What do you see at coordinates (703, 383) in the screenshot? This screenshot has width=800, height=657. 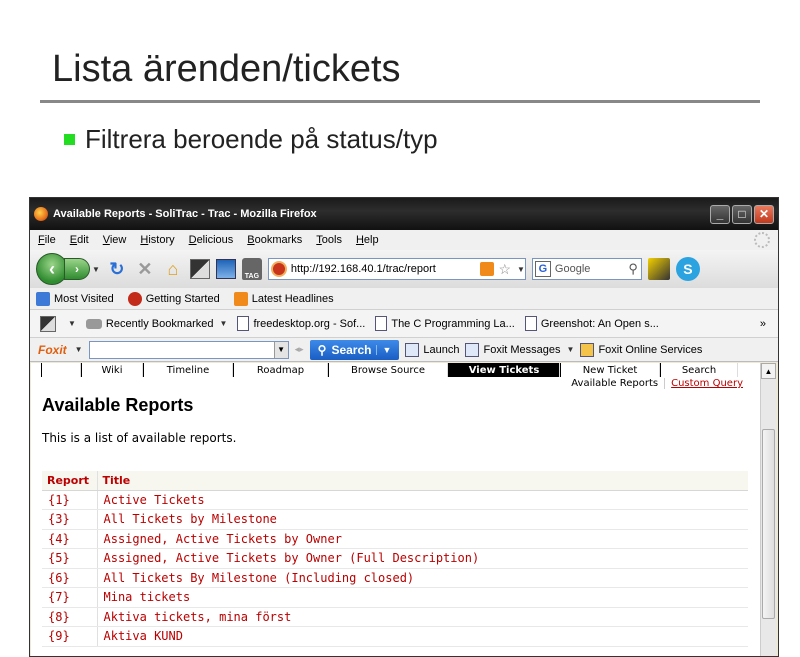 I see `ctx-custom-query-link: Custom Query` at bounding box center [703, 383].